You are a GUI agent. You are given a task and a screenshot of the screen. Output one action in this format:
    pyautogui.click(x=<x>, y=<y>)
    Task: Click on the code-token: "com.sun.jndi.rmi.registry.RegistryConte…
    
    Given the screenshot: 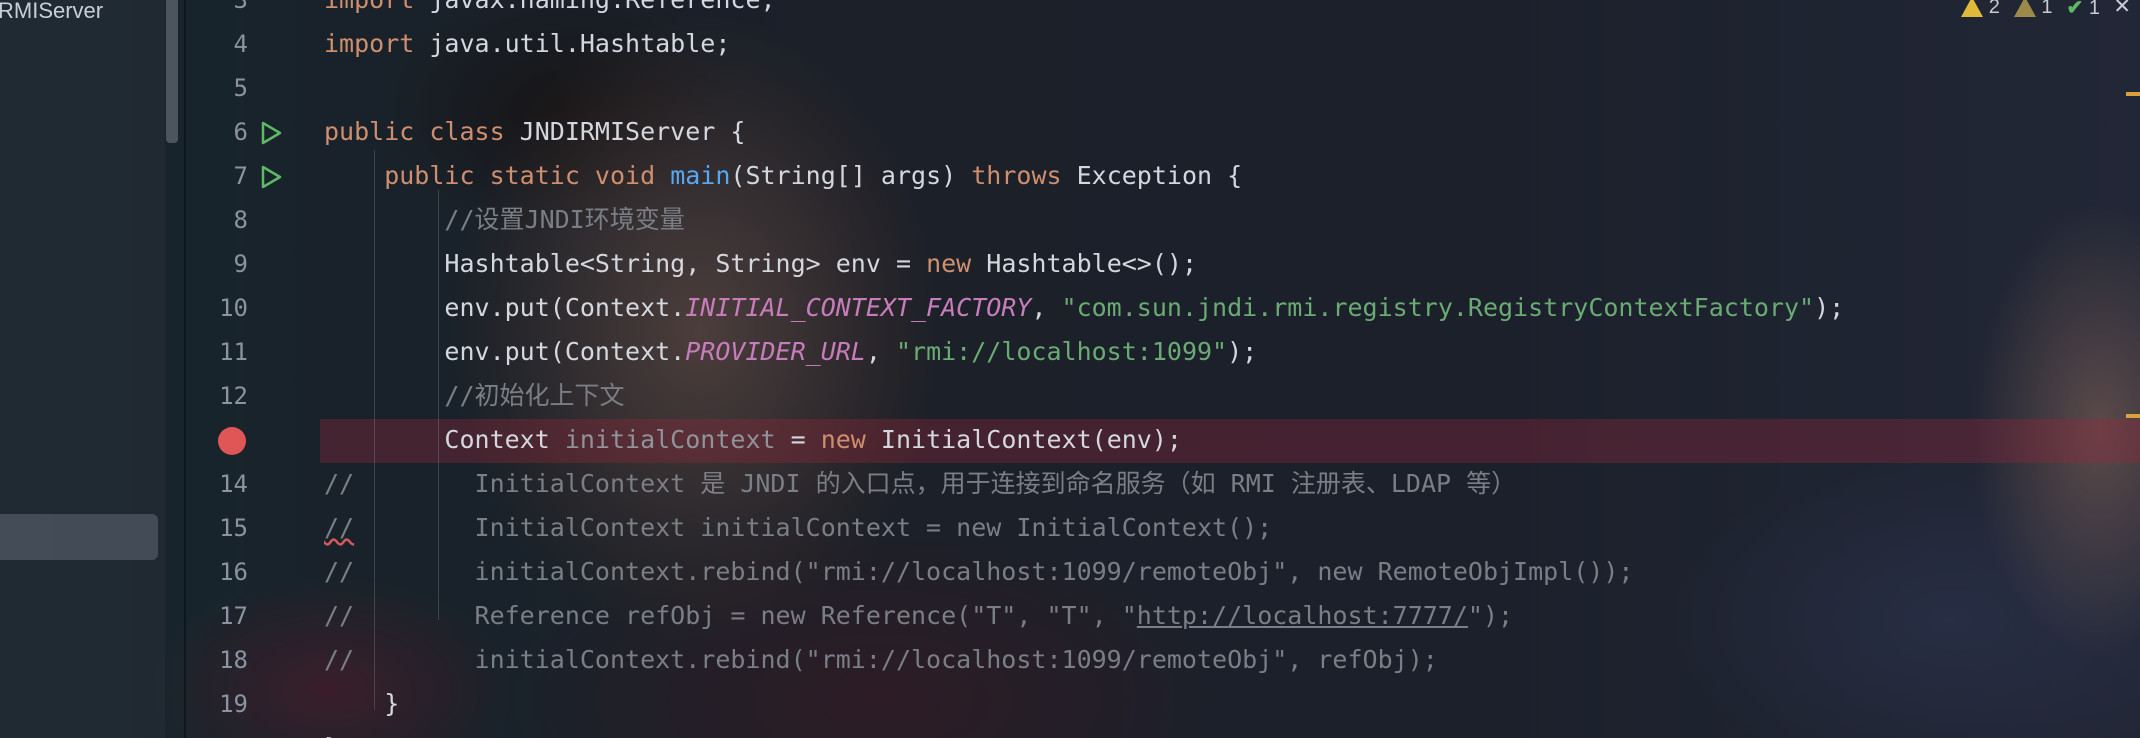 What is the action you would take?
    pyautogui.click(x=1438, y=307)
    